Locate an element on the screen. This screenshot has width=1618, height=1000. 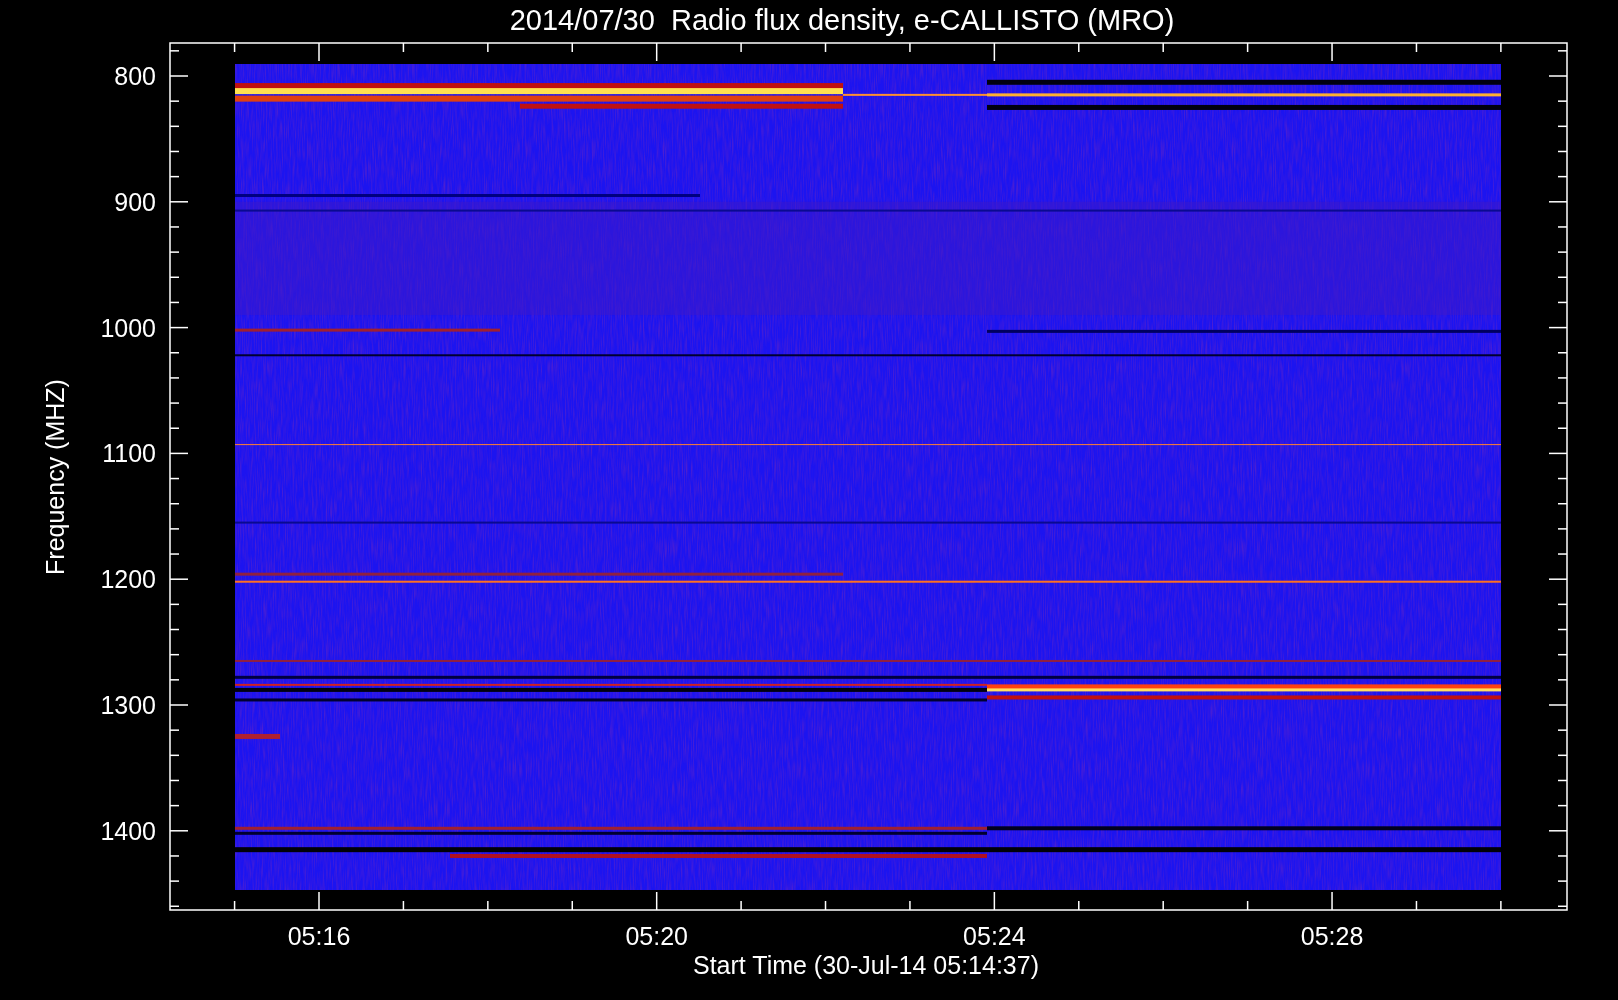
y-tick-label: 1000 is located at coordinates (128, 327).